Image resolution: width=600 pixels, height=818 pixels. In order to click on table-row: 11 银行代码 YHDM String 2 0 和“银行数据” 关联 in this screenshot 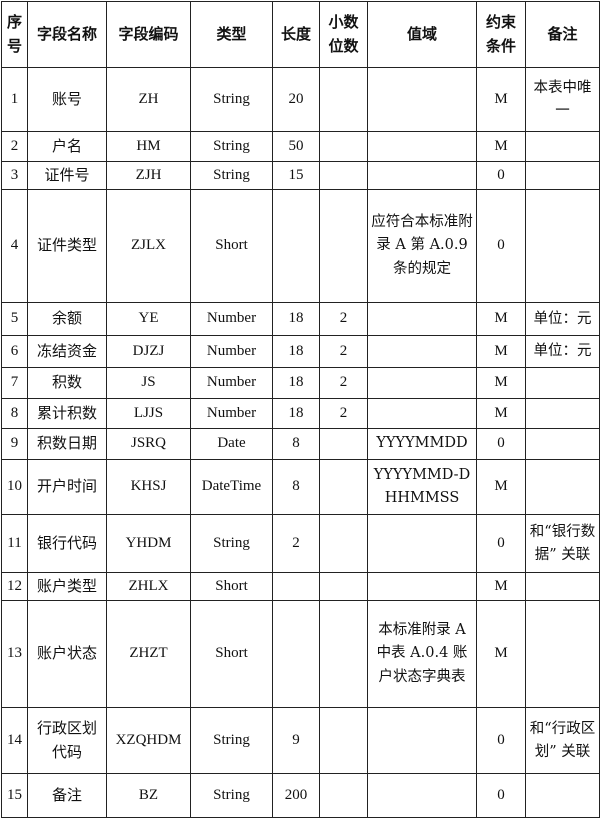, I will do `click(300, 543)`.